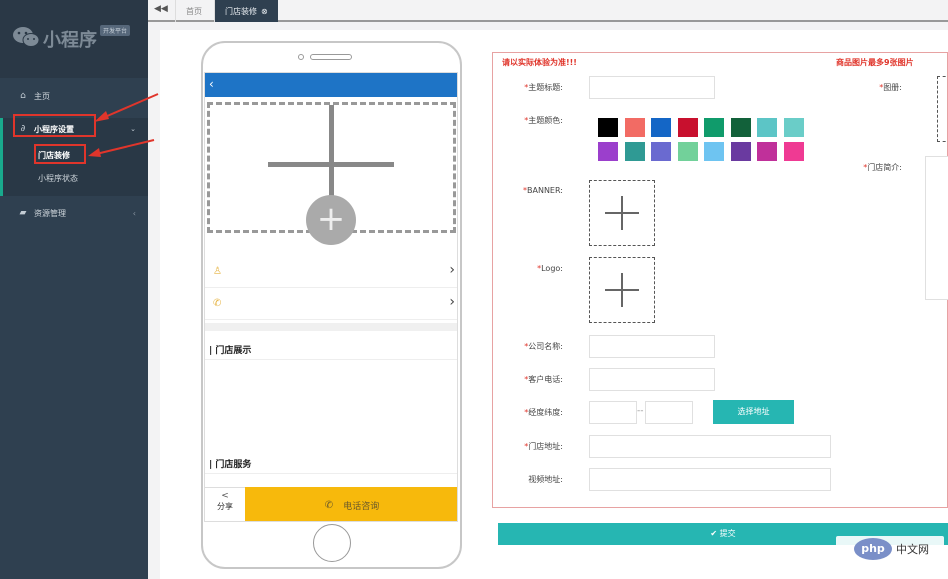 The image size is (948, 579). I want to click on label-theme-title: *主题标题:, so click(543, 87).